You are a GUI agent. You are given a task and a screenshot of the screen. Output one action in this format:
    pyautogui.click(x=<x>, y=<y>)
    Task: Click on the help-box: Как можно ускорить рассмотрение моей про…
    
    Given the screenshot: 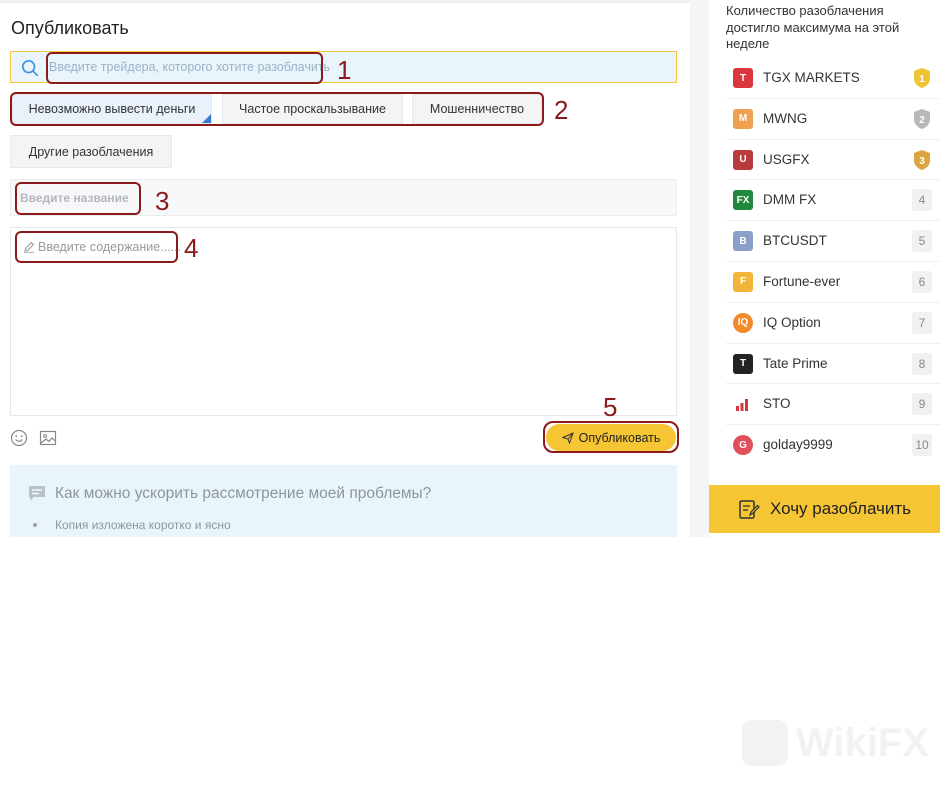 What is the action you would take?
    pyautogui.click(x=343, y=501)
    